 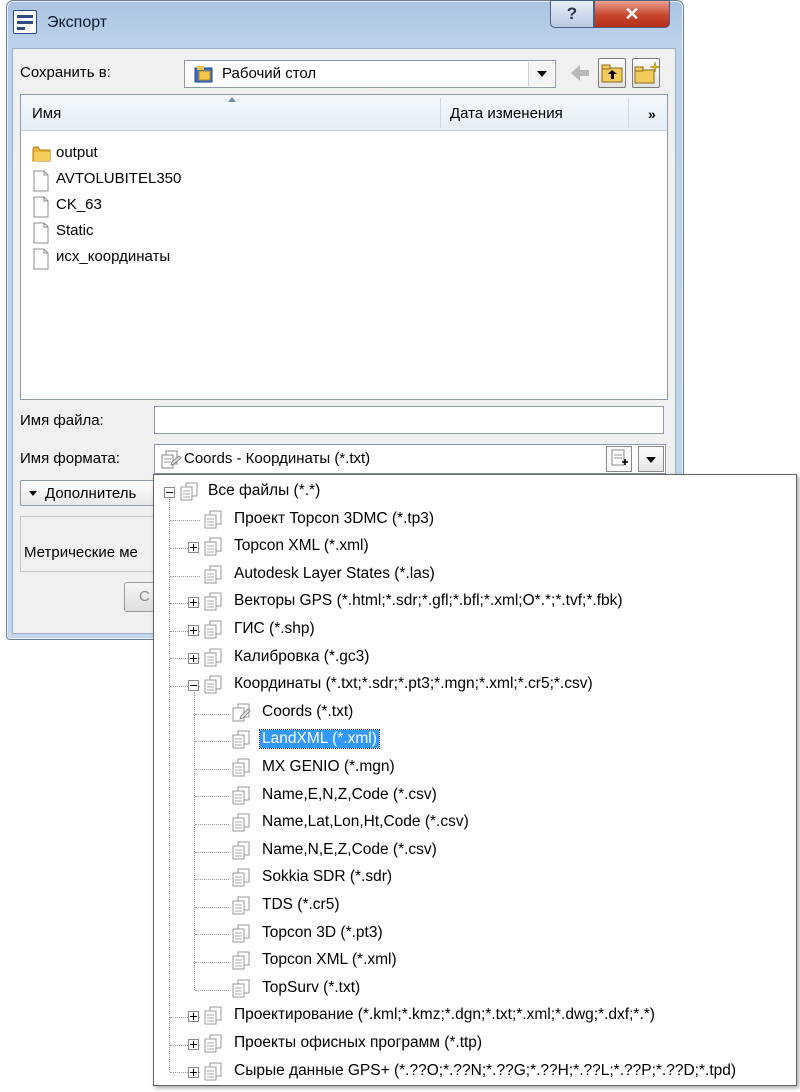 What do you see at coordinates (70, 458) in the screenshot?
I see `format-label: Имя формата:` at bounding box center [70, 458].